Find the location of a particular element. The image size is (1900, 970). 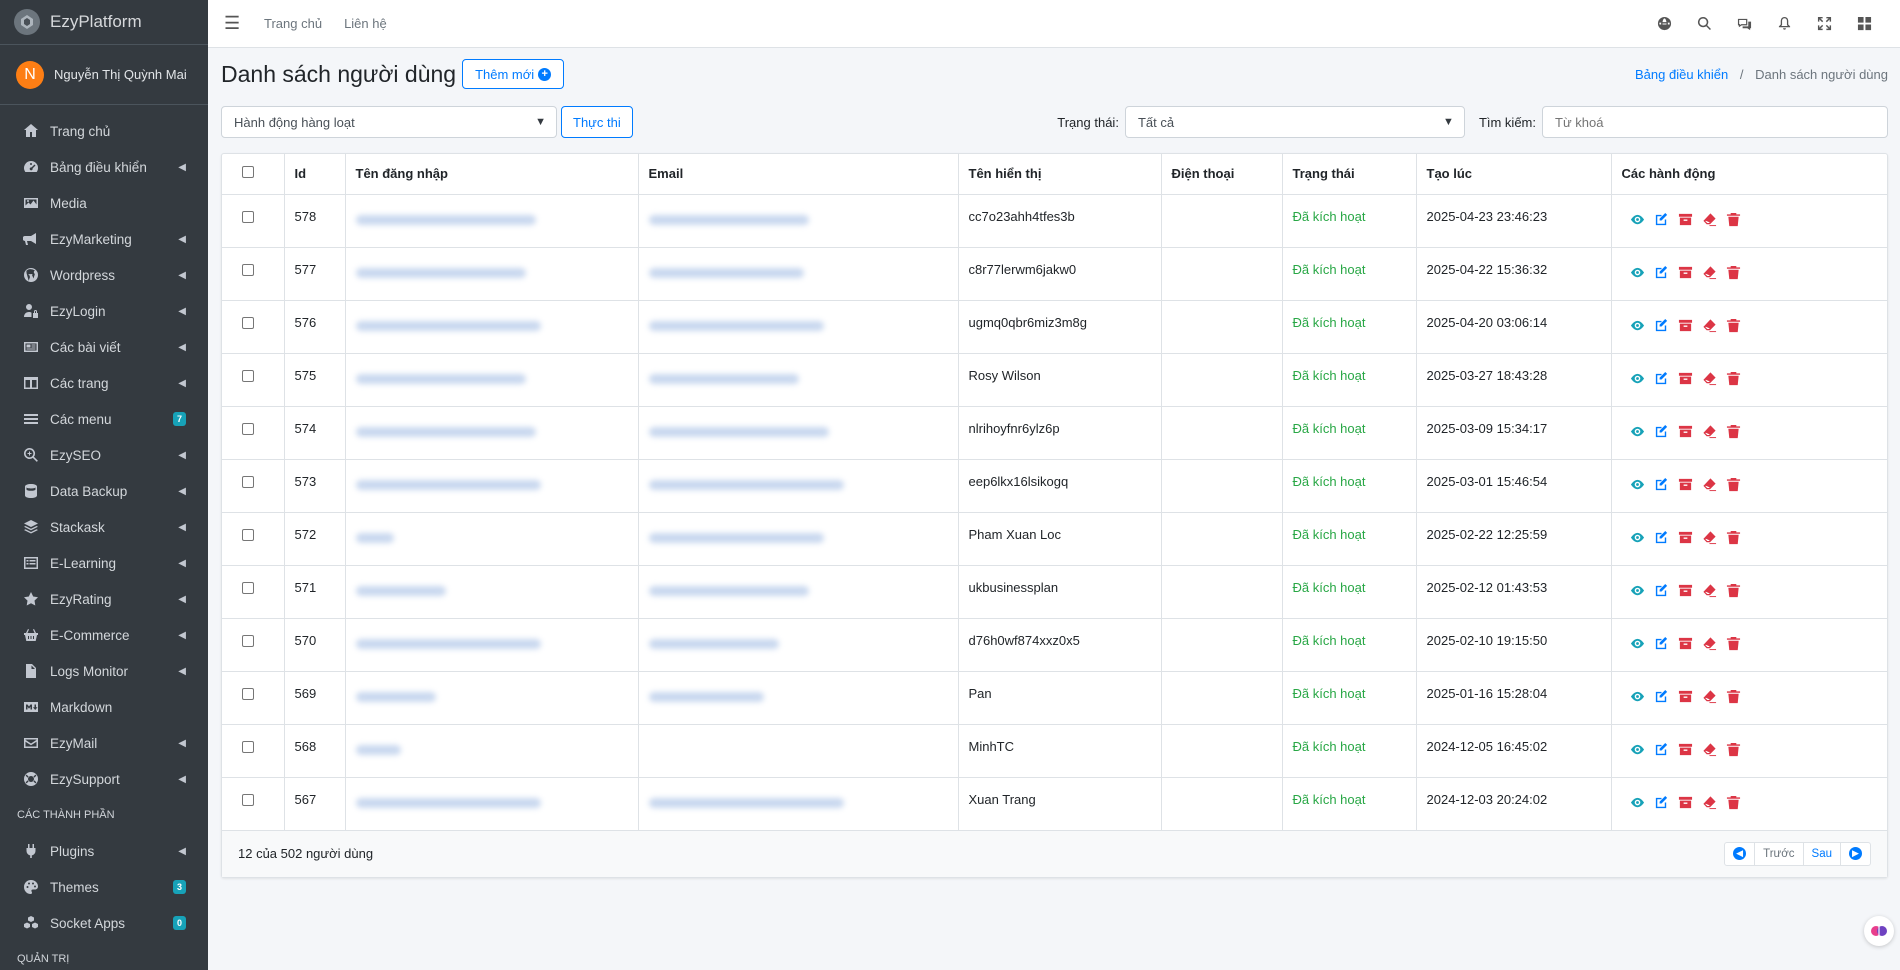

sidebar-item-logs-monitor: Logs Monitor ◀ is located at coordinates (104, 671).